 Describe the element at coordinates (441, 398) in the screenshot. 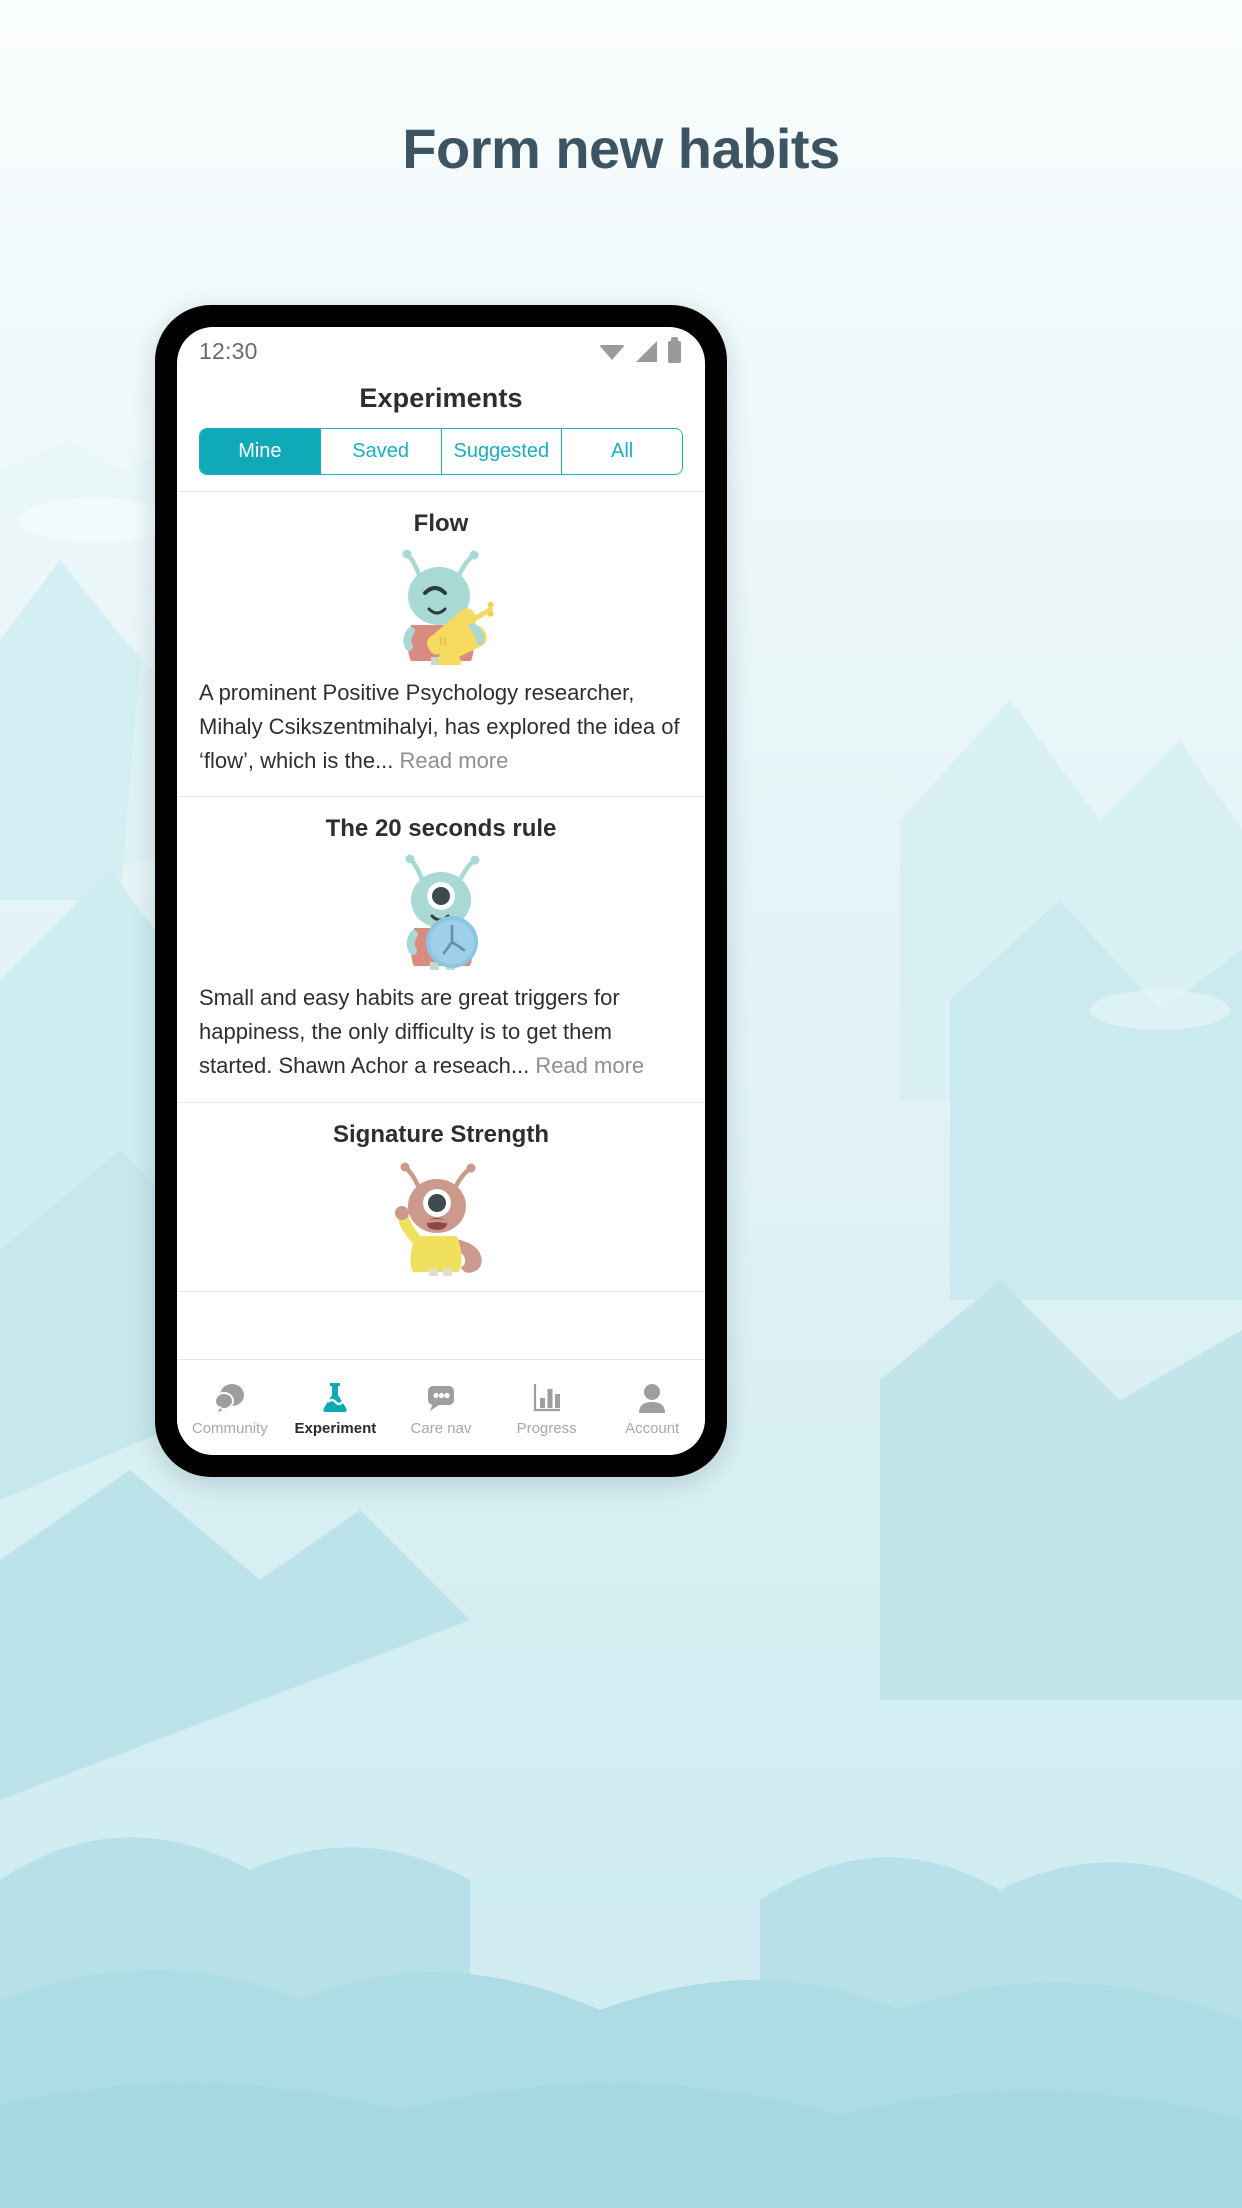

I see `app-title: Experiments` at that location.